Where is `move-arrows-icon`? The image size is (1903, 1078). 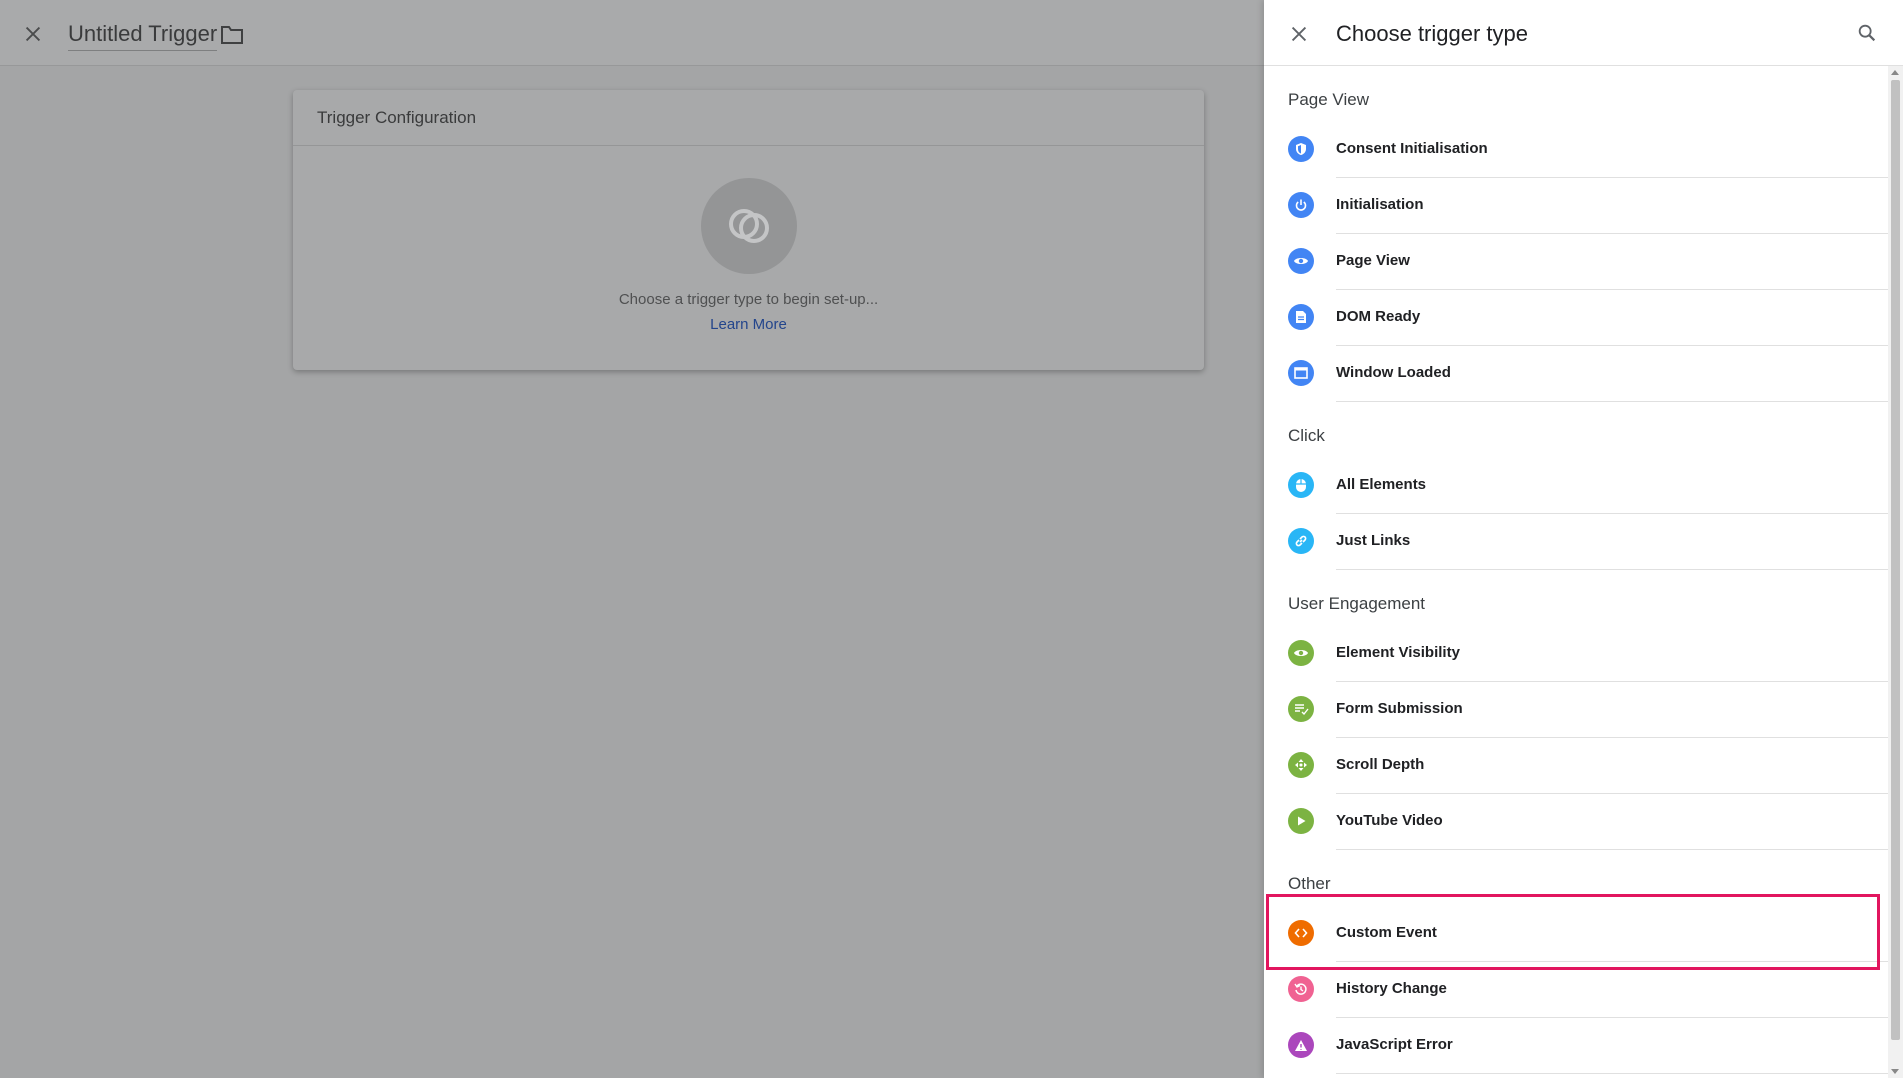
move-arrows-icon is located at coordinates (1301, 765).